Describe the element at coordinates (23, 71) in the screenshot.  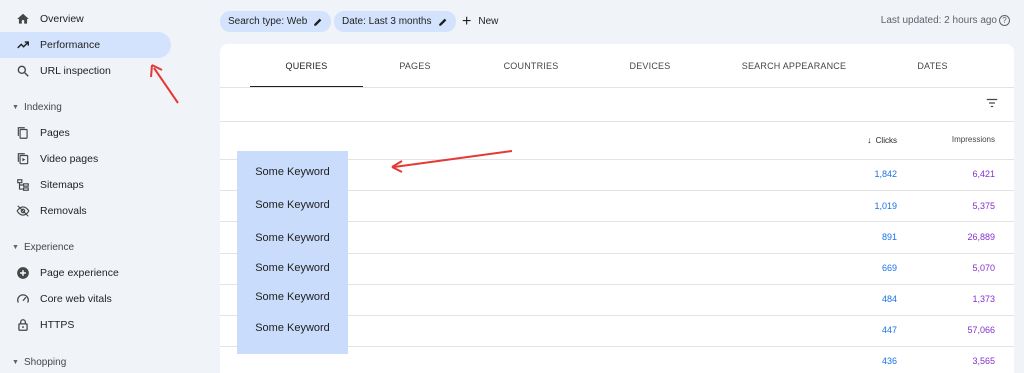
I see `search-icon` at that location.